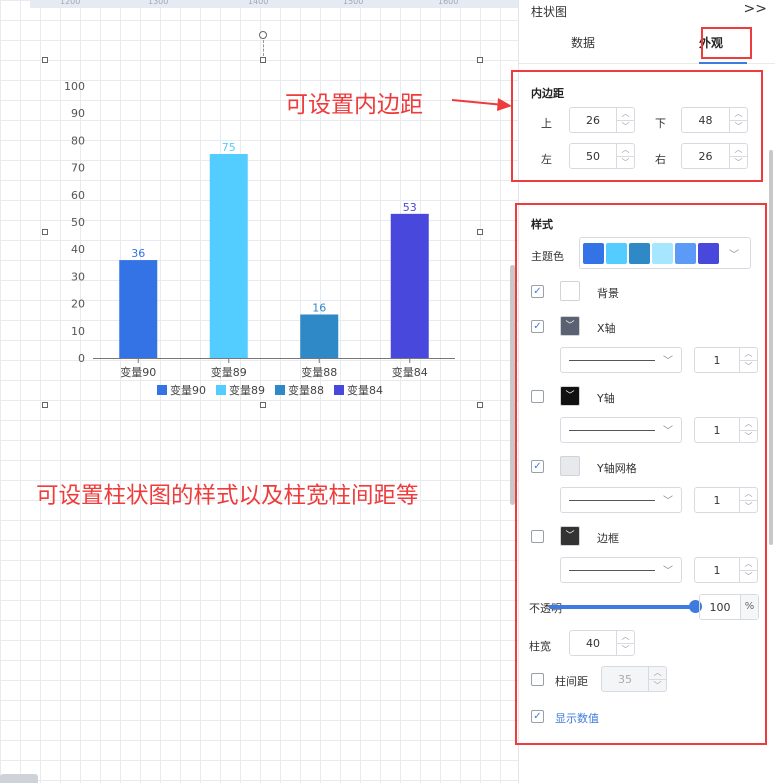  I want to click on x-tick-label: 变量89, so click(229, 372).